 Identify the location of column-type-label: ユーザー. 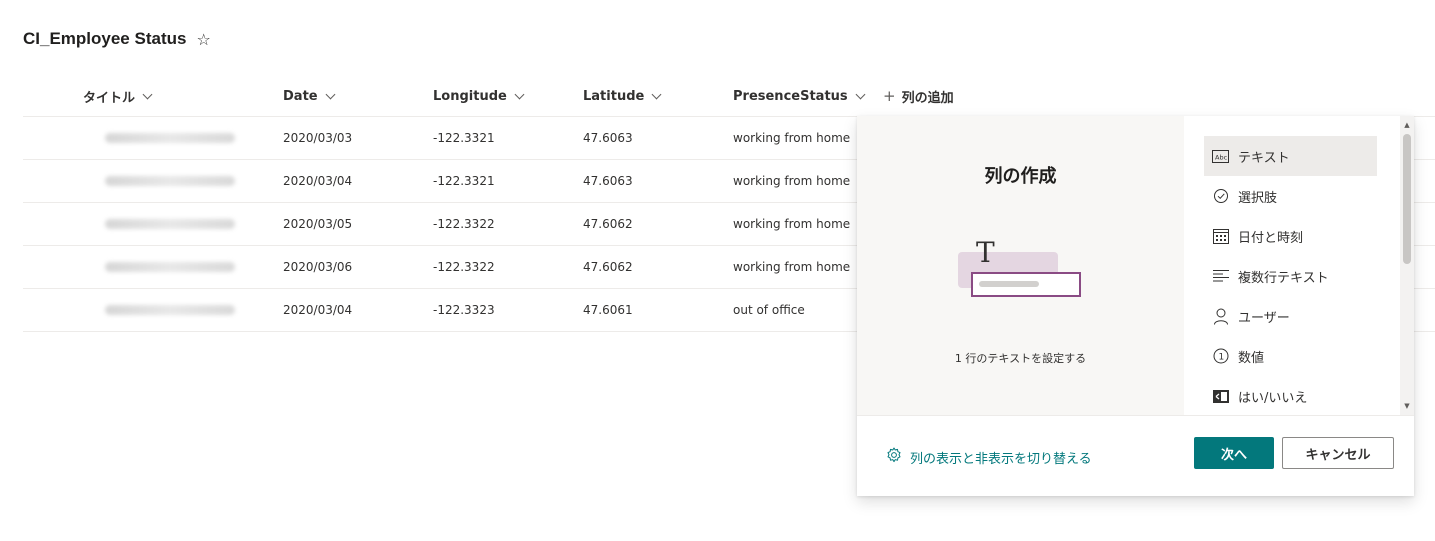
(1264, 318).